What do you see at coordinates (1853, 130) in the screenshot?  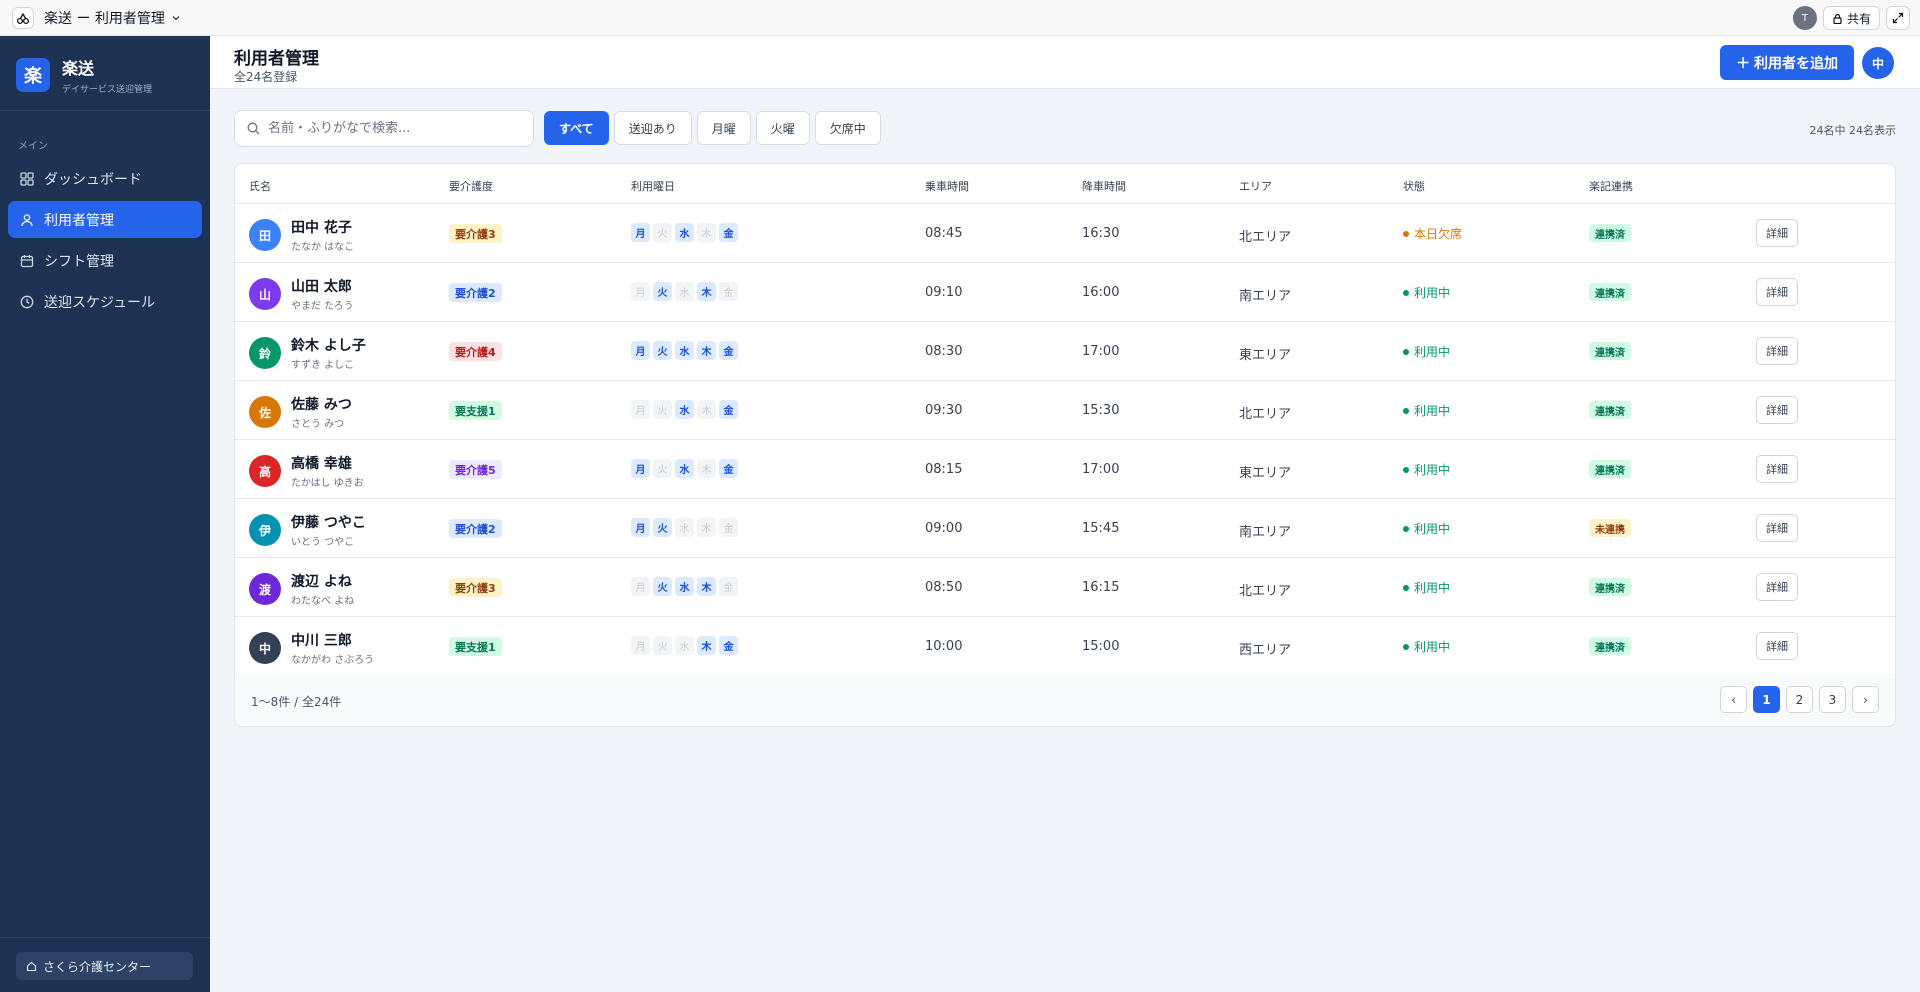 I see `result-count: 24名中 24名表示` at bounding box center [1853, 130].